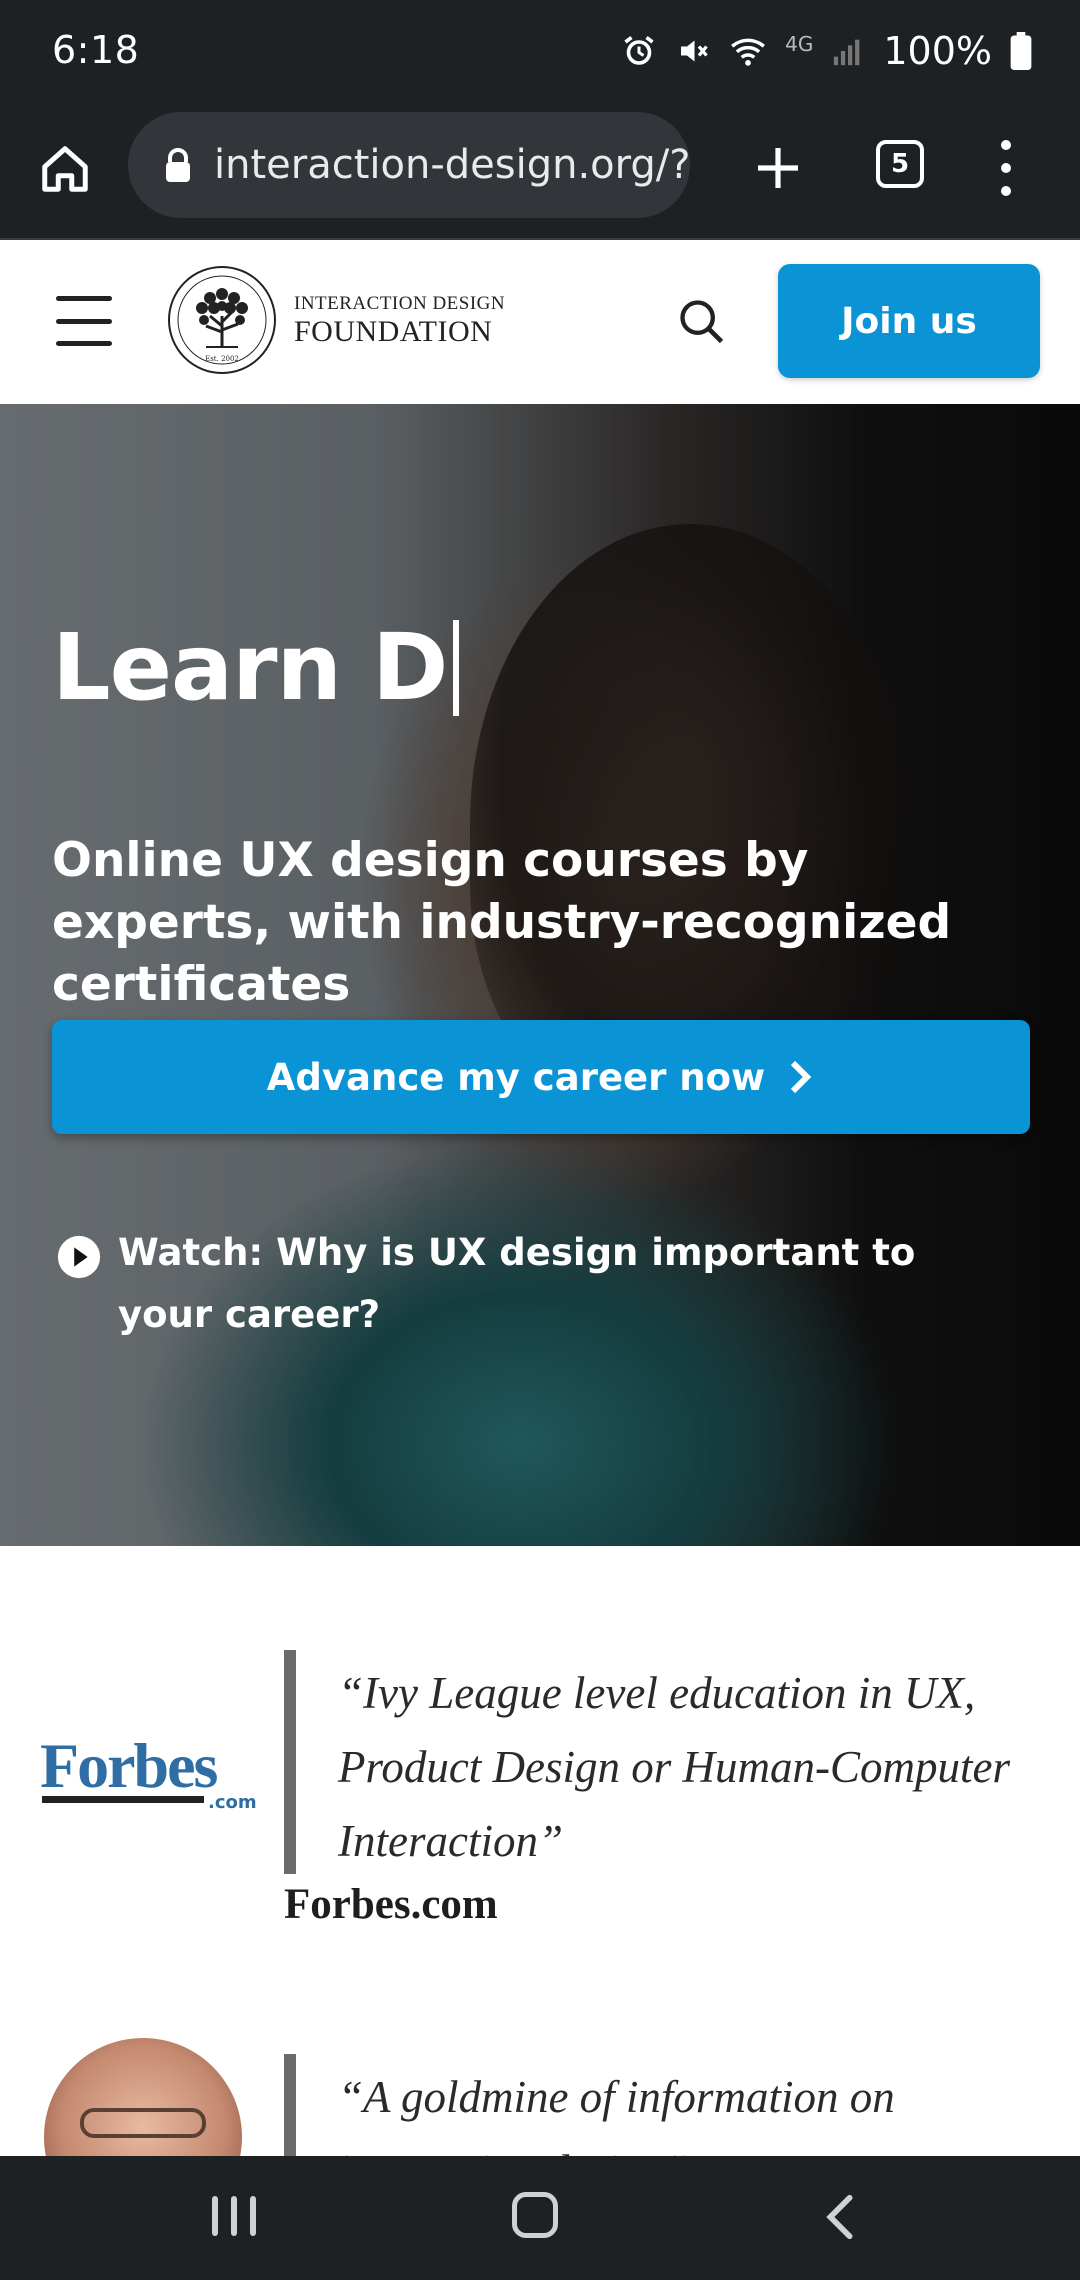  I want to click on more-vert-icon, so click(1006, 168).